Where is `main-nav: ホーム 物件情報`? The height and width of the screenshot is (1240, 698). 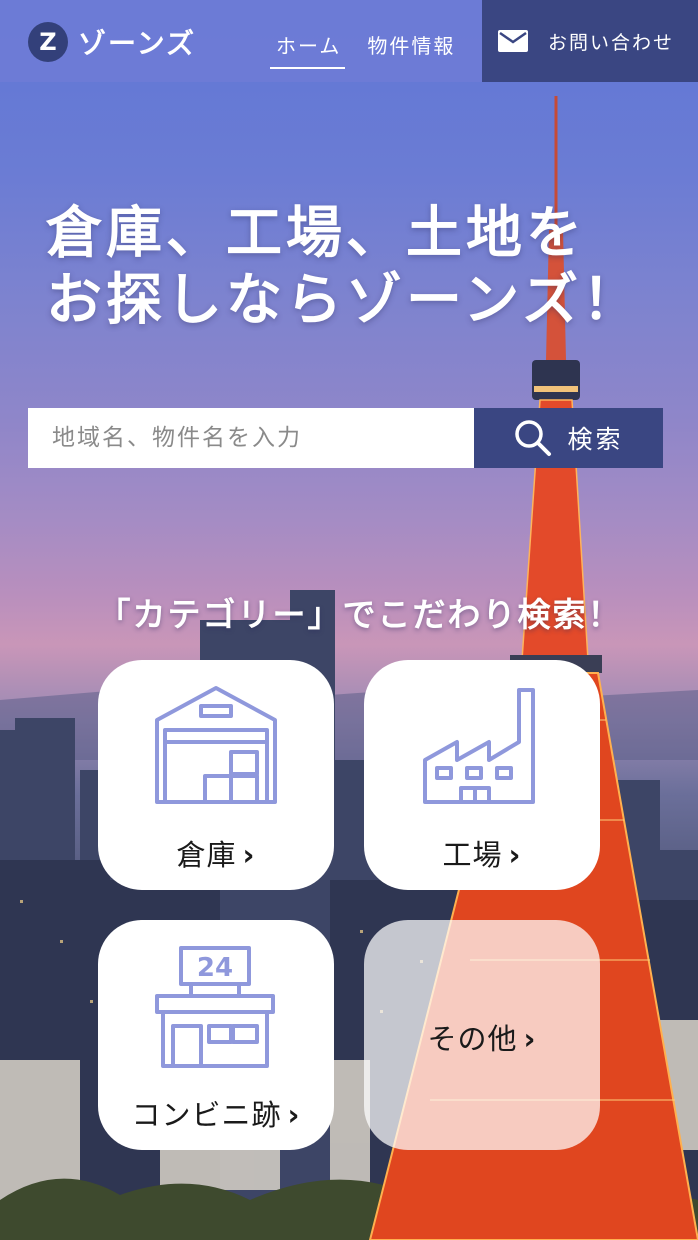
main-nav: ホーム 物件情報 is located at coordinates (372, 49).